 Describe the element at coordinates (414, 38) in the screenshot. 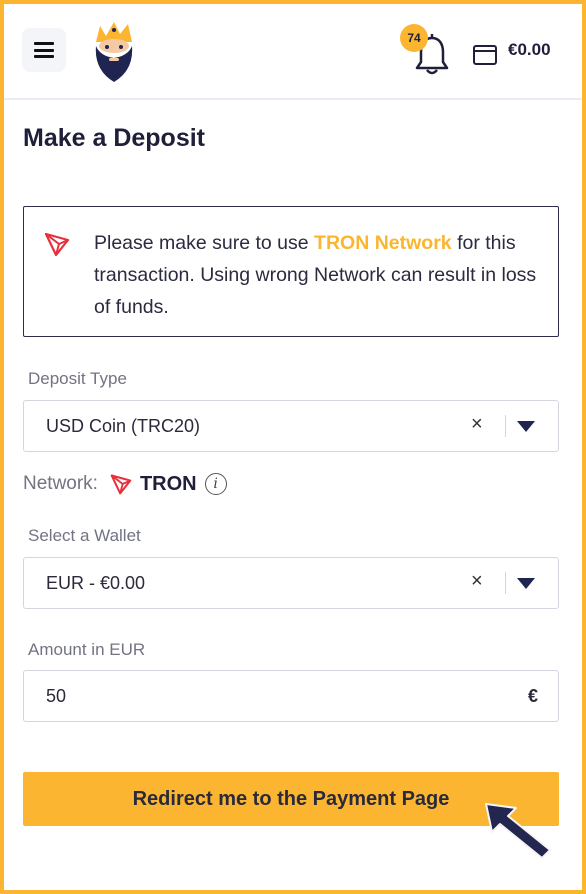

I see `notification-count-badge: 74` at that location.